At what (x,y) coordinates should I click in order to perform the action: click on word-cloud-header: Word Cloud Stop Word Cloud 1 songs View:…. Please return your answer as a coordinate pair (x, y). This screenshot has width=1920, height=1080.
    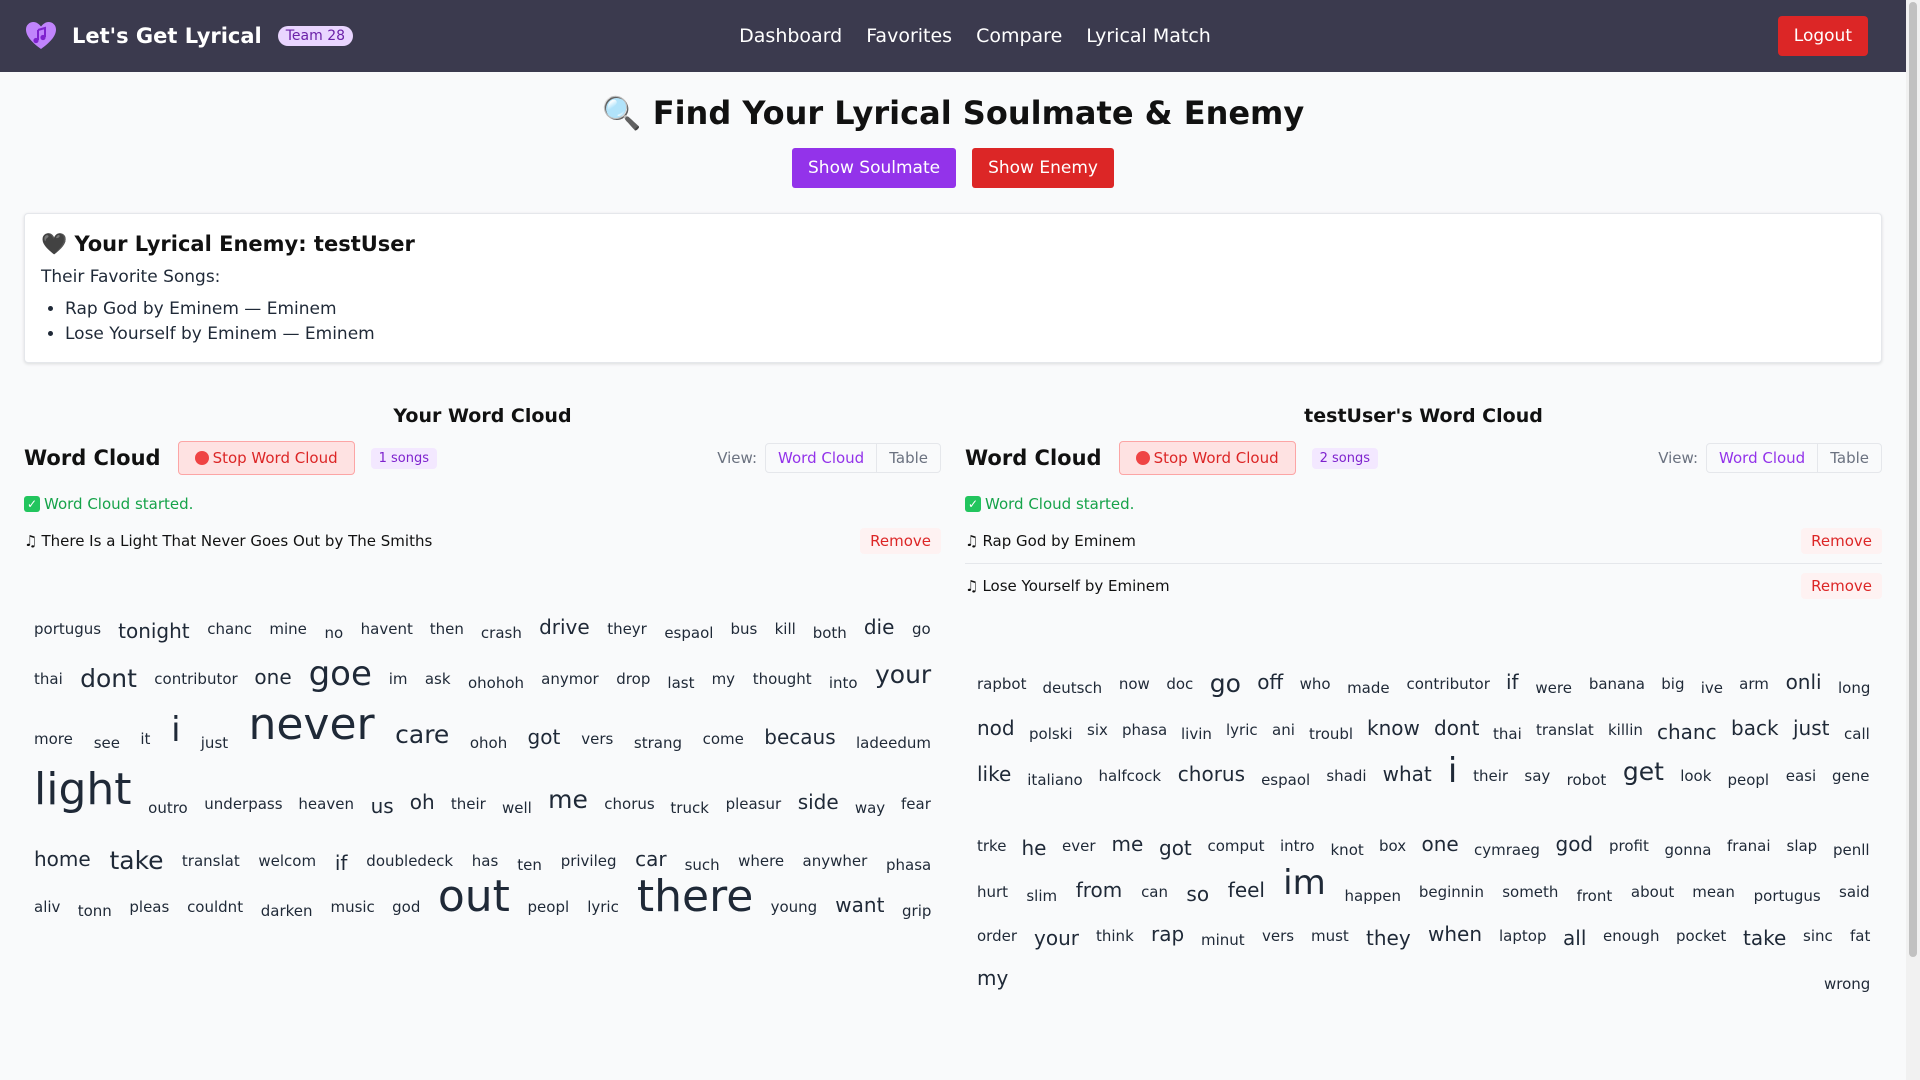
    Looking at the image, I should click on (482, 458).